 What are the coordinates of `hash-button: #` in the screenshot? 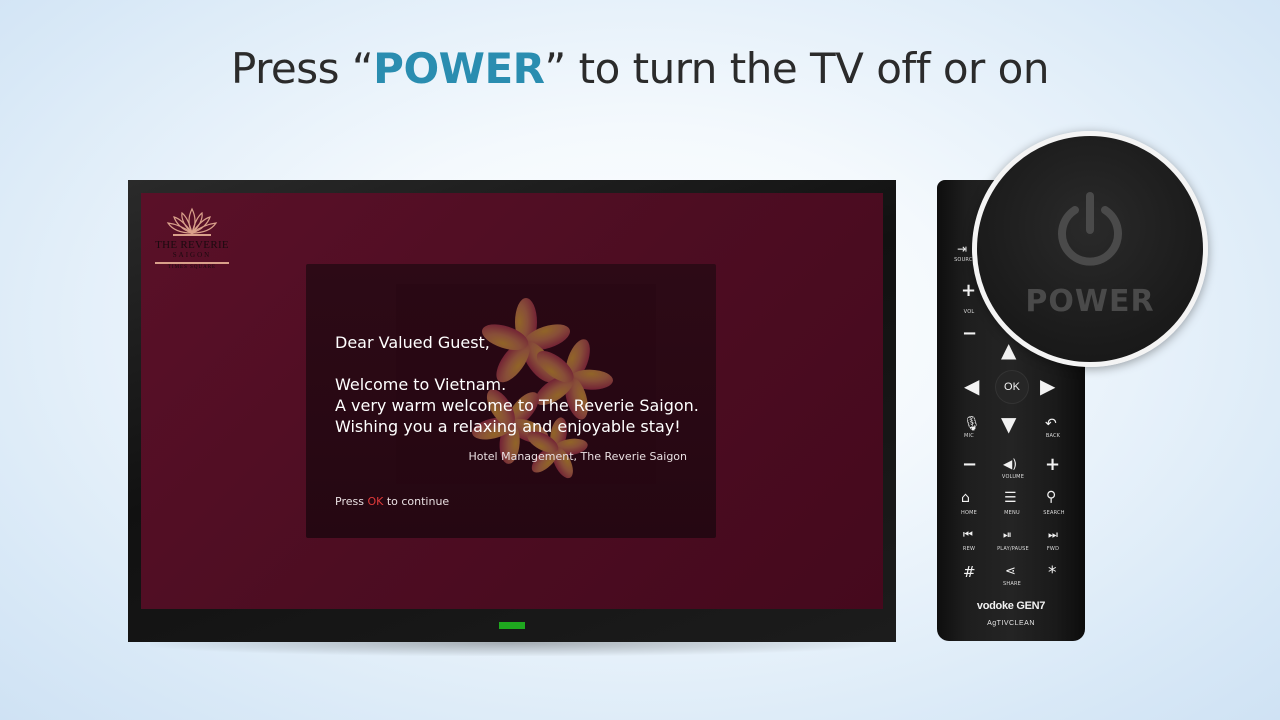 It's located at (969, 572).